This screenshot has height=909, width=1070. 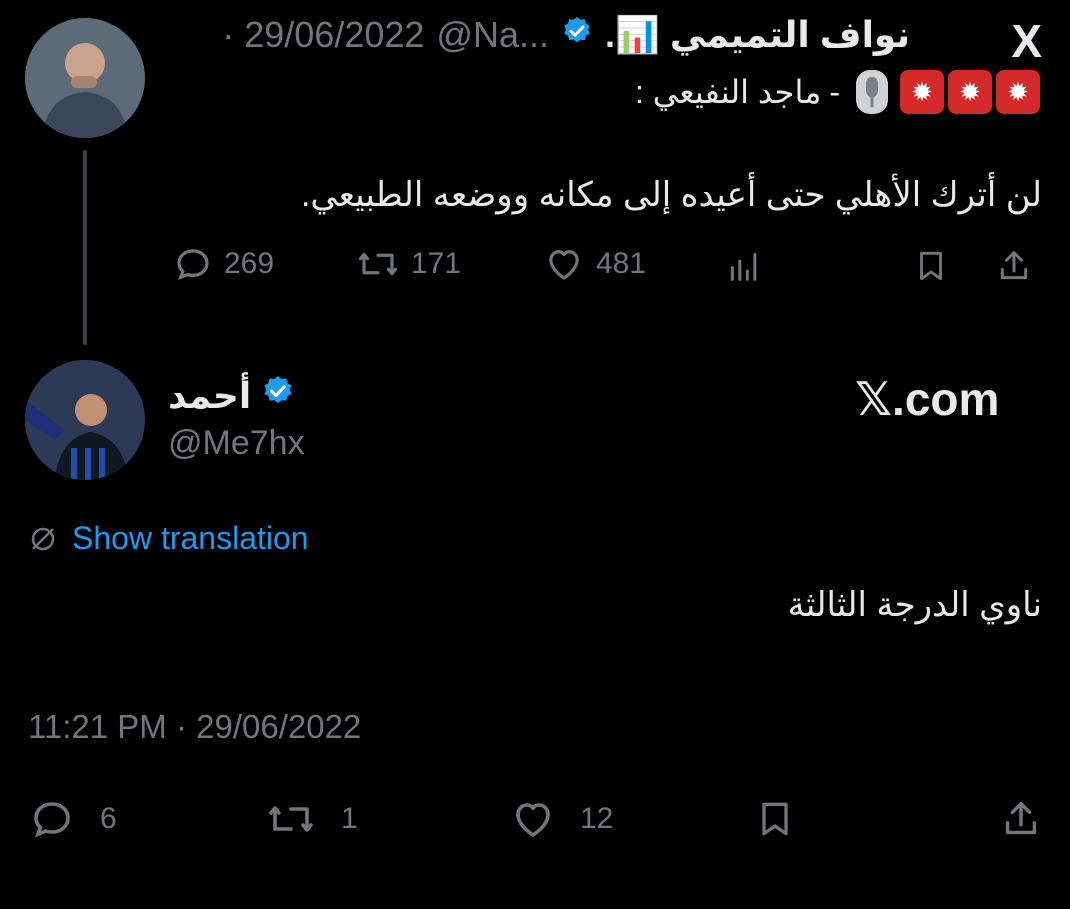 What do you see at coordinates (194, 727) in the screenshot?
I see `tweet-timestamp: 11:21 PM · 29/06/2022` at bounding box center [194, 727].